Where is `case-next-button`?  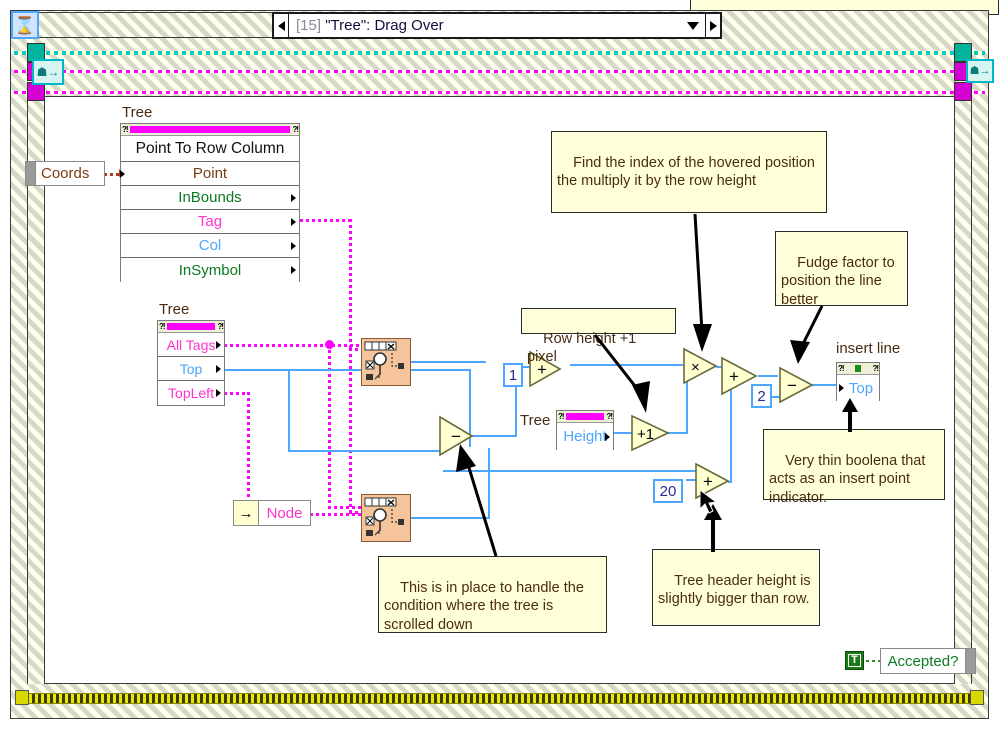 case-next-button is located at coordinates (712, 25).